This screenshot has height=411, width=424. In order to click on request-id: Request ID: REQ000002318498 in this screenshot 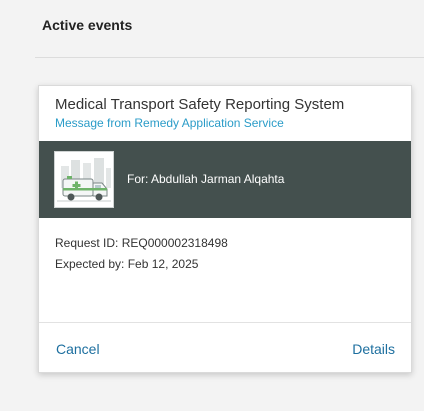, I will do `click(141, 243)`.